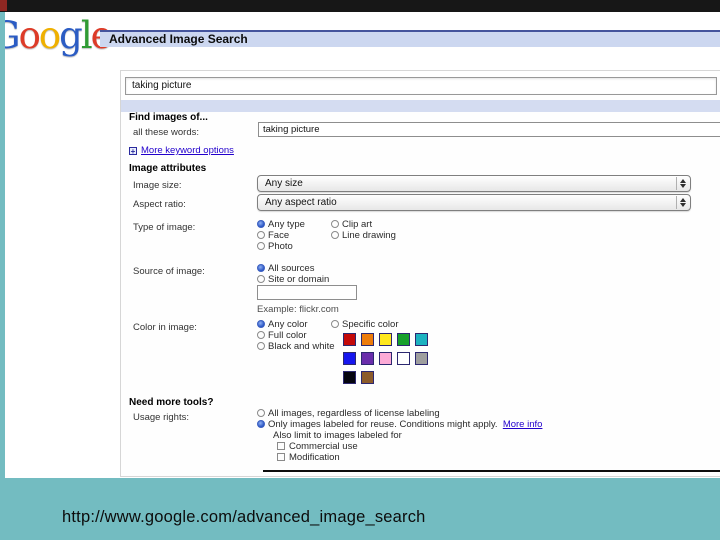 This screenshot has width=720, height=540. I want to click on more-keyword-options-label: More keyword options, so click(187, 150).